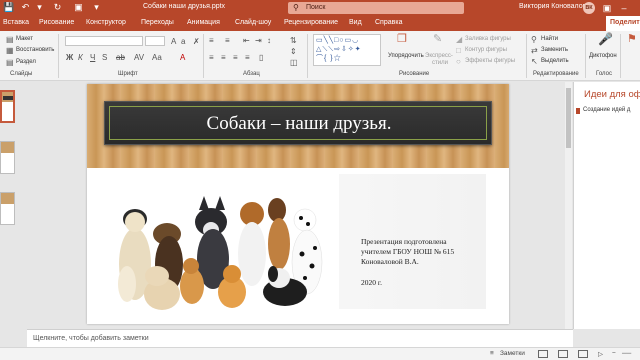 This screenshot has height=360, width=640. Describe the element at coordinates (227, 40) in the screenshot. I see `numbering-icon: ≡` at that location.